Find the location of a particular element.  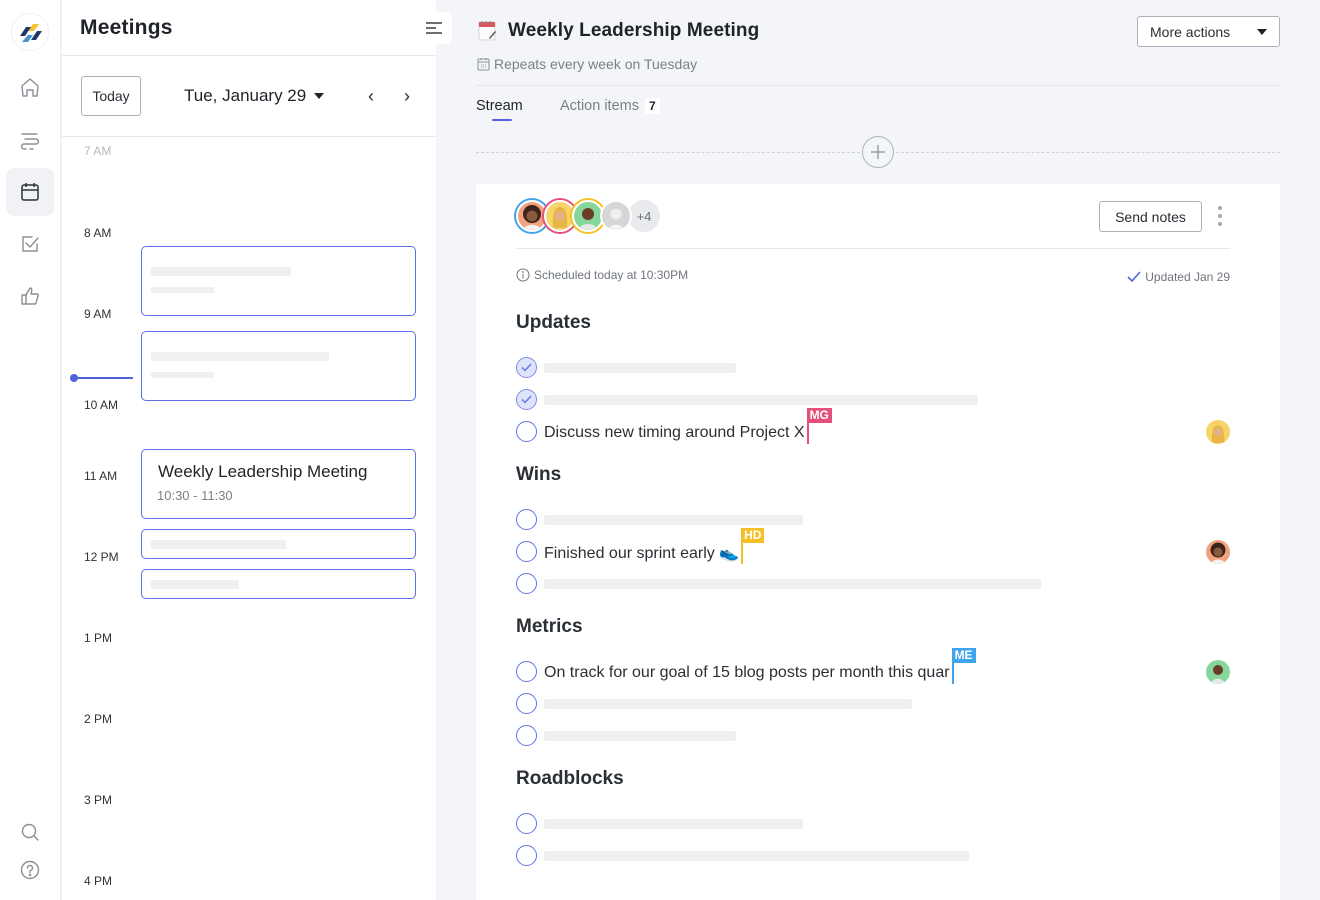

send-notes-button: Send notes is located at coordinates (1150, 216).